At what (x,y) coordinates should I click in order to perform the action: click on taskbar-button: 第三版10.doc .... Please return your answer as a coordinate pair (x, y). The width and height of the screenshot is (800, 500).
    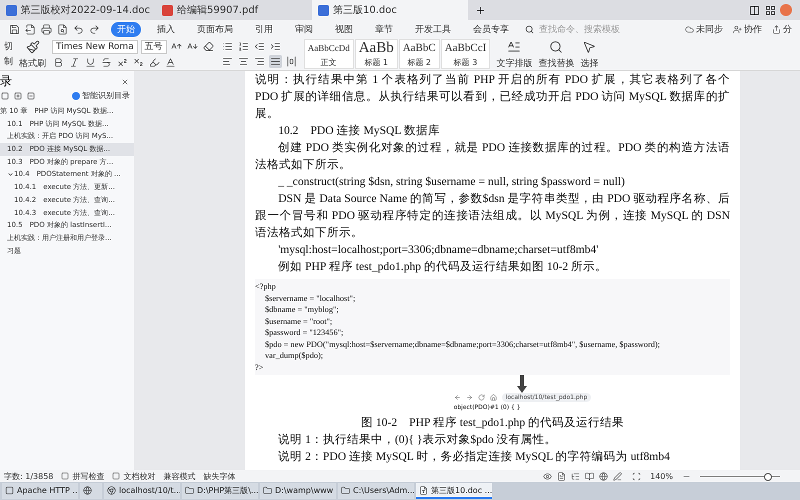
    Looking at the image, I should click on (454, 491).